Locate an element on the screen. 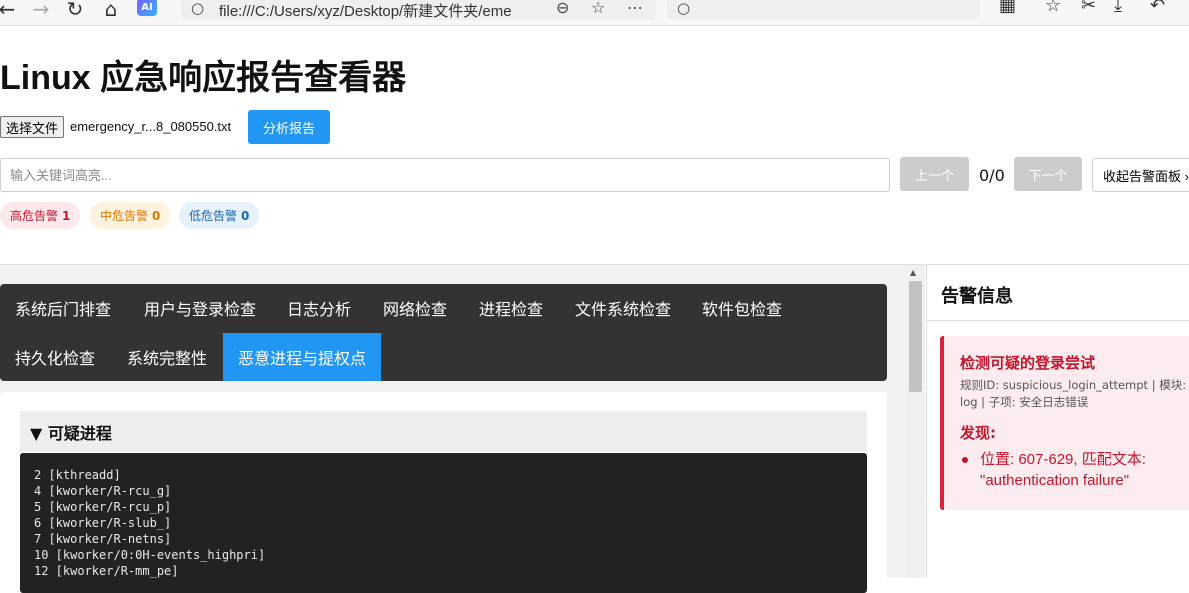 The image size is (1189, 593). alert-finding-label: 发现: is located at coordinates (978, 433).